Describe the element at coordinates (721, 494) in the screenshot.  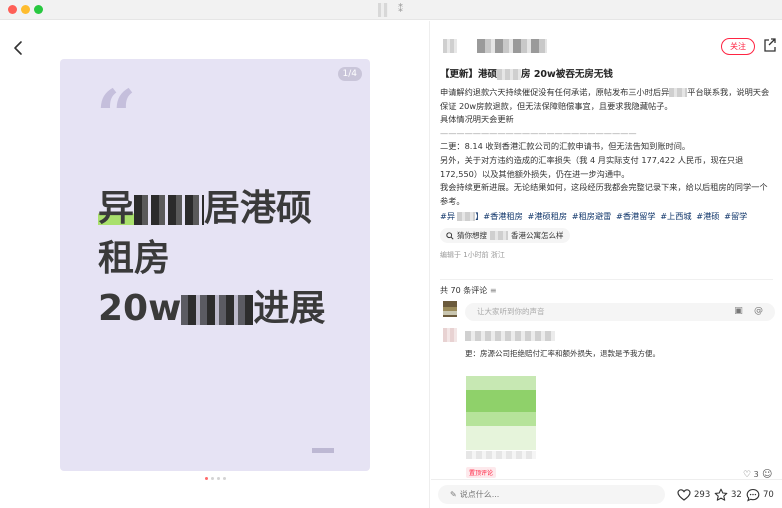
I see `star-icon` at that location.